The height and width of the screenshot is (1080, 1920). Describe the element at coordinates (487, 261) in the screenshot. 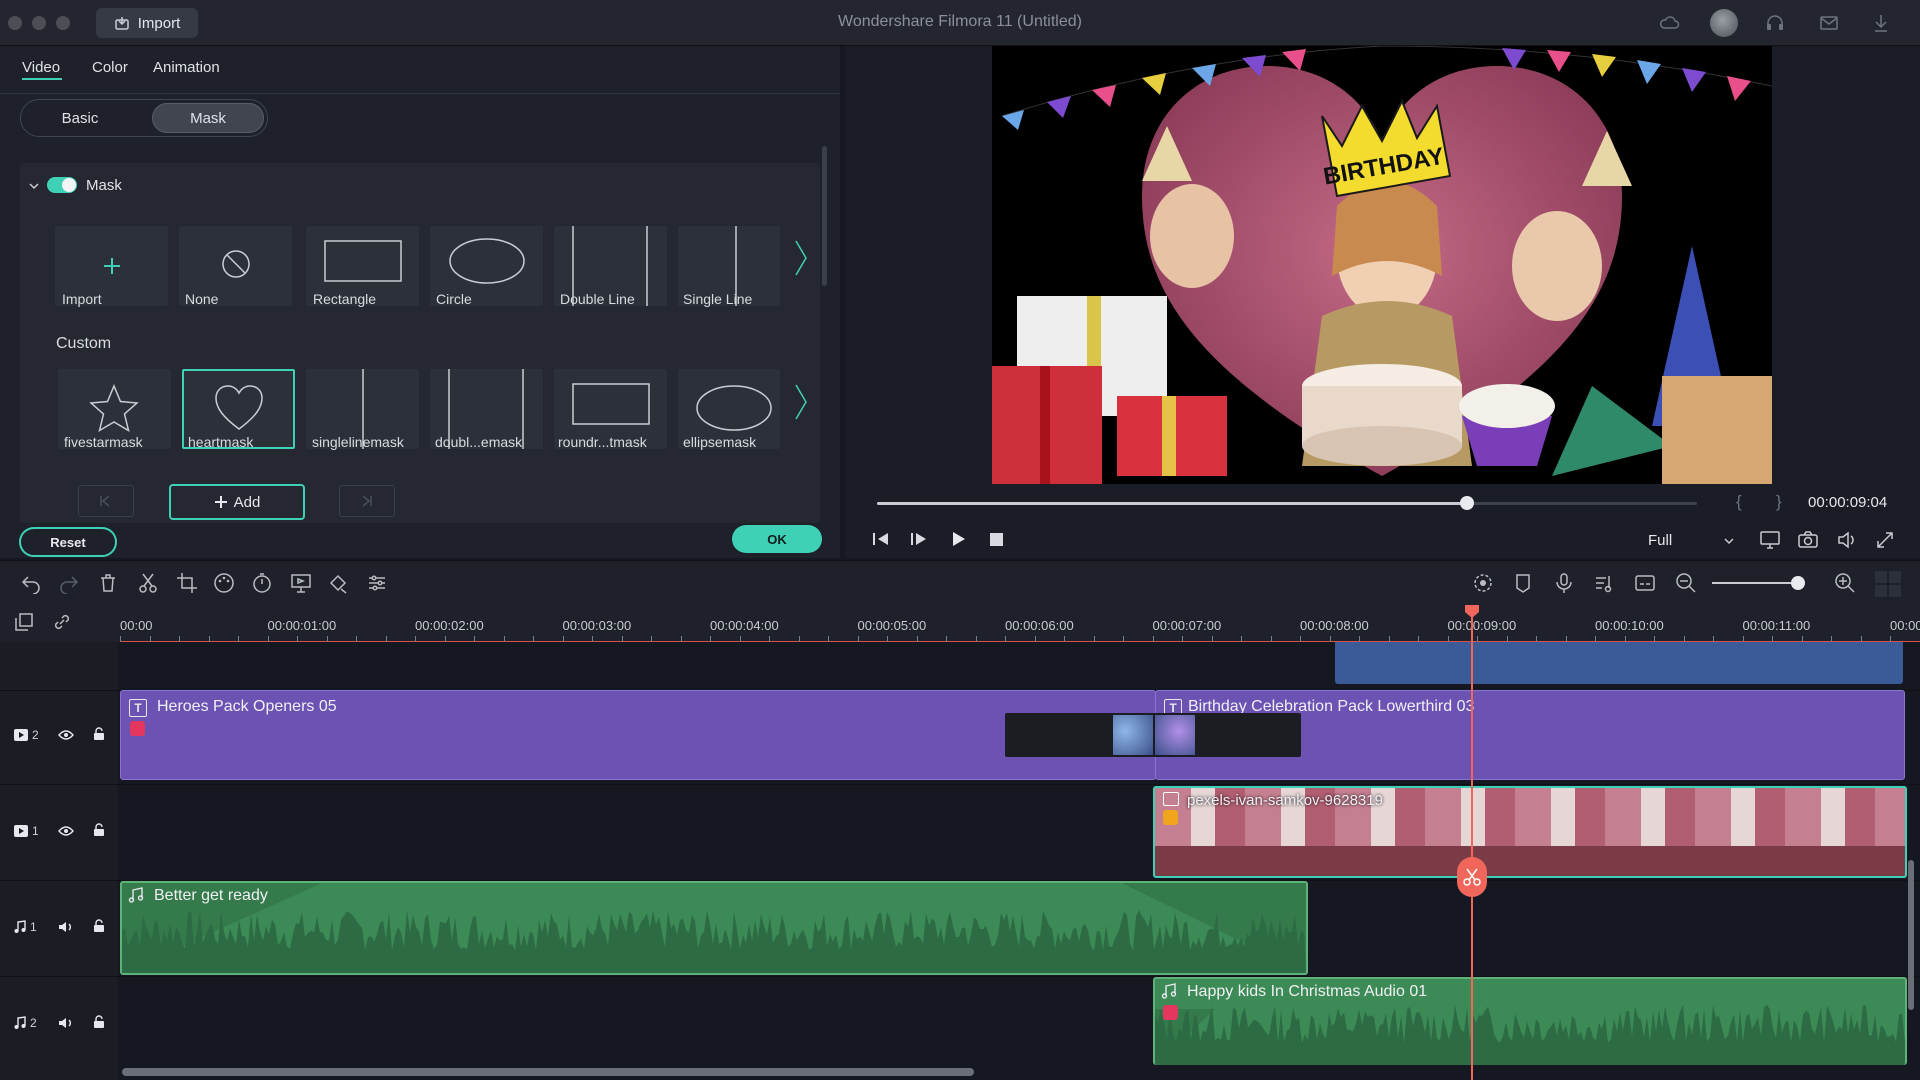

I see `ellipse-icon` at that location.